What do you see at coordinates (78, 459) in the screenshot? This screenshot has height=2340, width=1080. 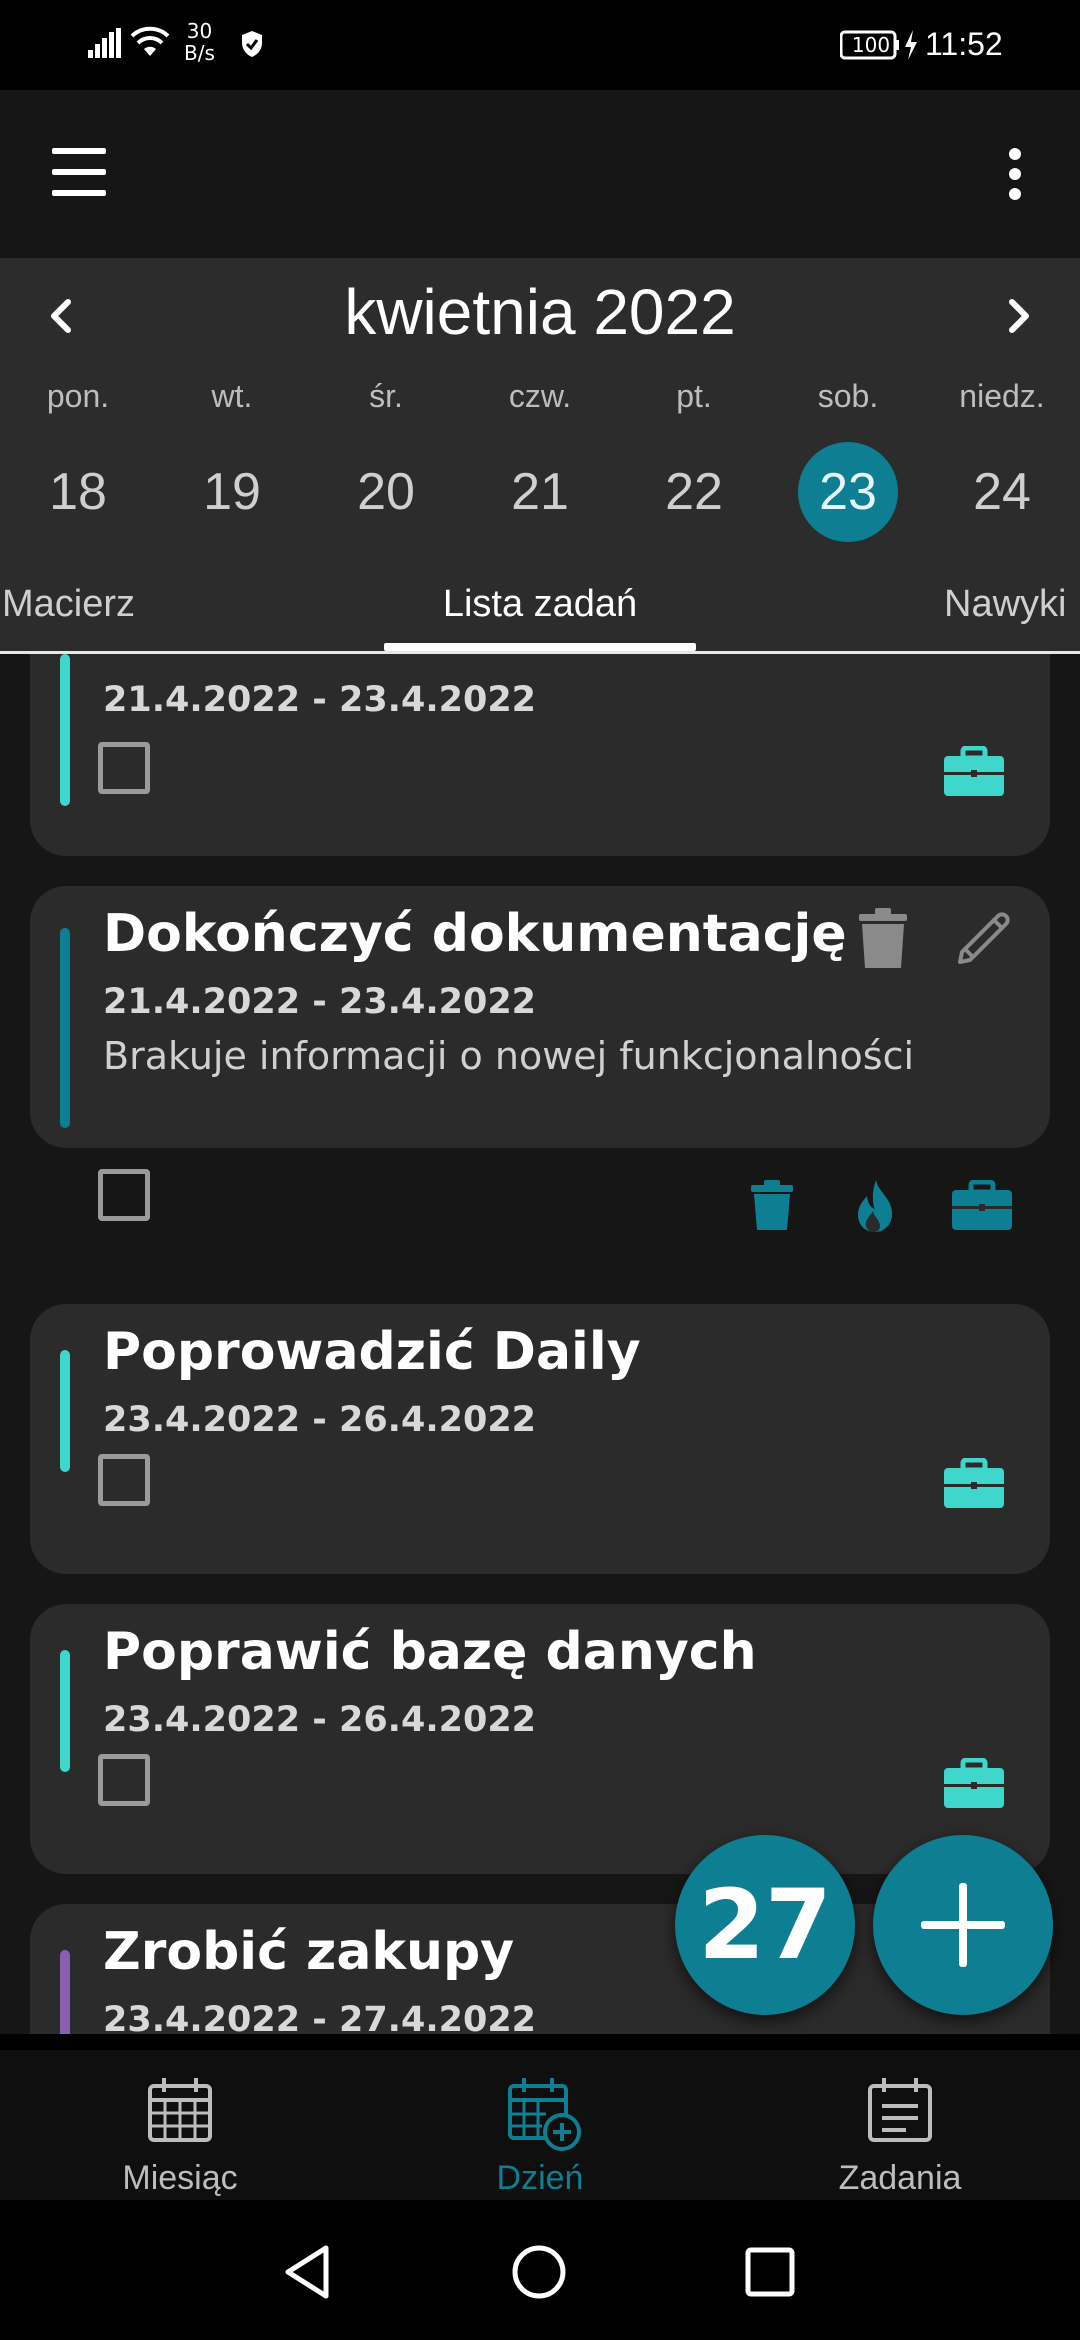 I see `day-monday: pon. 18` at bounding box center [78, 459].